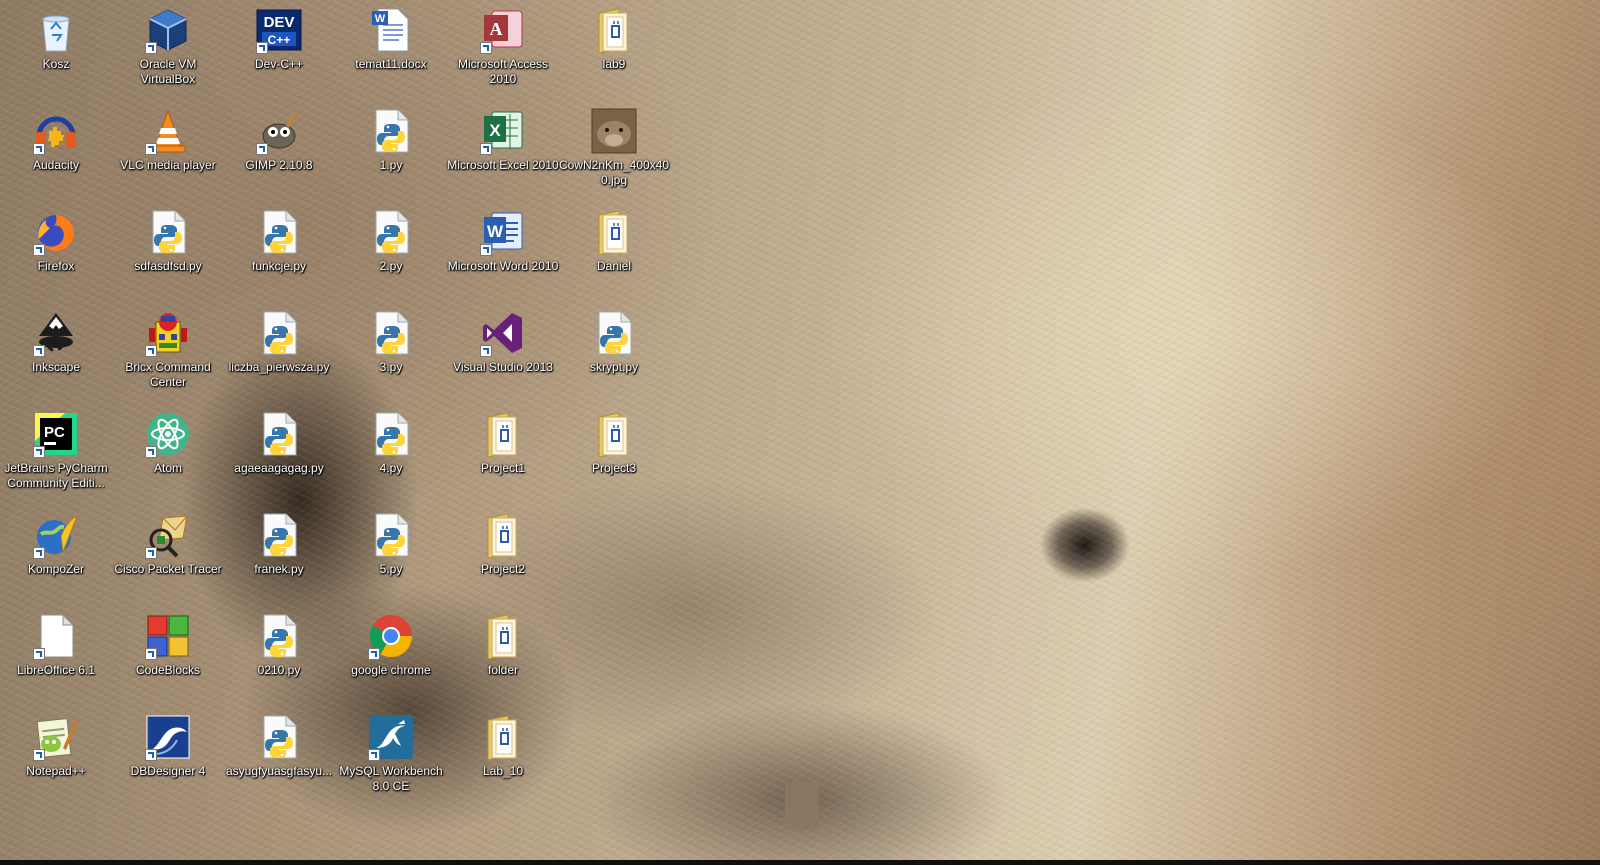 The height and width of the screenshot is (865, 1600). I want to click on desktop-icon-bricx: Bricx Command Center, so click(168, 353).